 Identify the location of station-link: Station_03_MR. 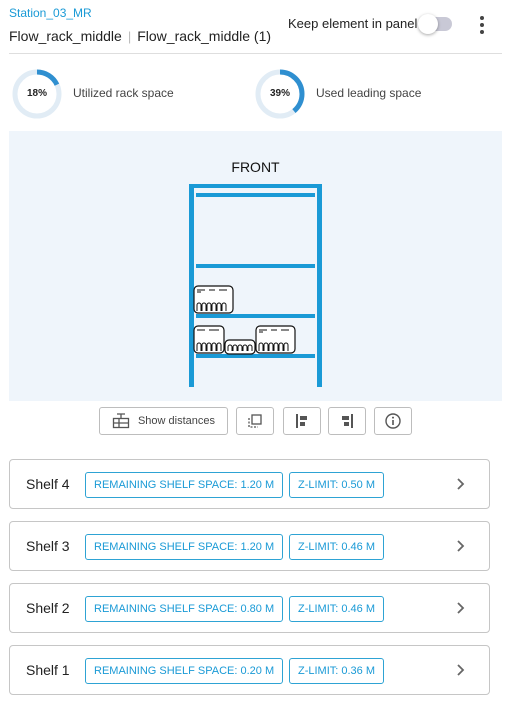
(50, 13).